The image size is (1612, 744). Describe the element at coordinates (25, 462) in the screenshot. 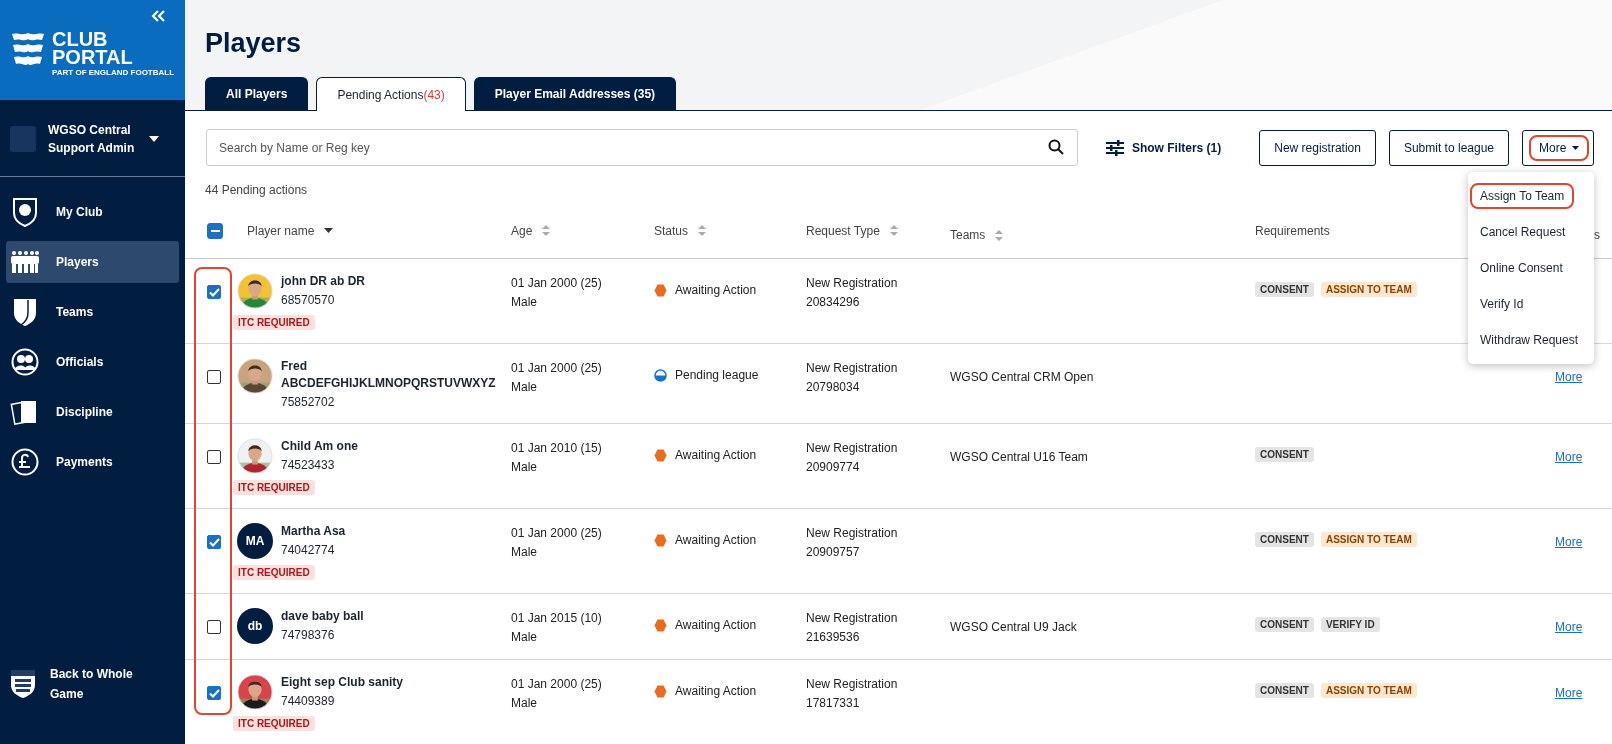

I see `pound-icon` at that location.